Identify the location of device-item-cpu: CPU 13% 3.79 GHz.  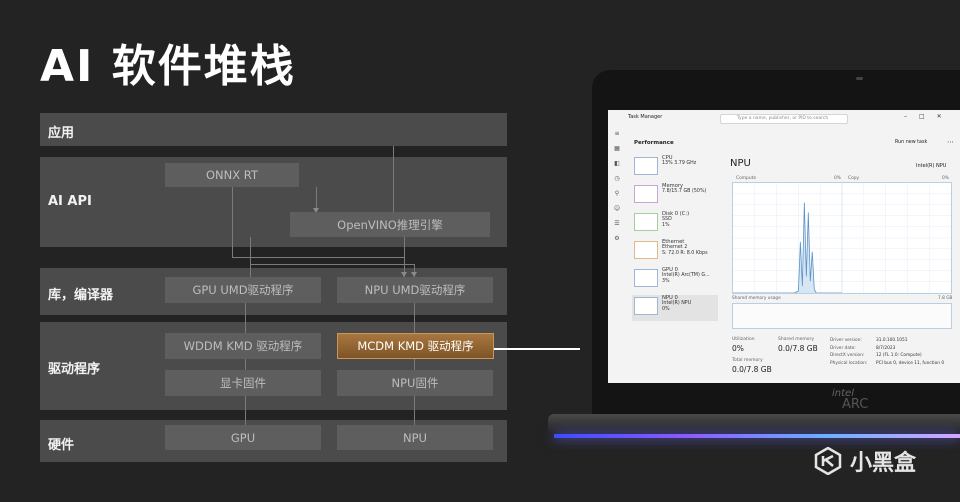
(675, 168).